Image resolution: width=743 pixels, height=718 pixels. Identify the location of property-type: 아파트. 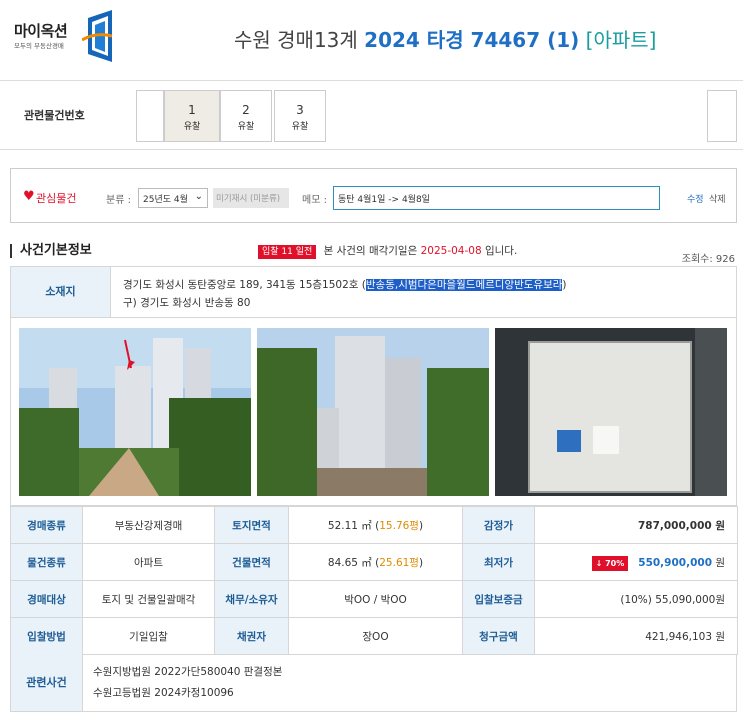
(148, 562).